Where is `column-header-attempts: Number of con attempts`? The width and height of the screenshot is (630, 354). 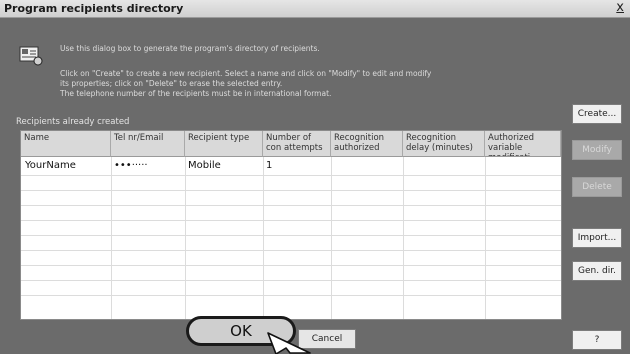 column-header-attempts: Number of con attempts is located at coordinates (297, 144).